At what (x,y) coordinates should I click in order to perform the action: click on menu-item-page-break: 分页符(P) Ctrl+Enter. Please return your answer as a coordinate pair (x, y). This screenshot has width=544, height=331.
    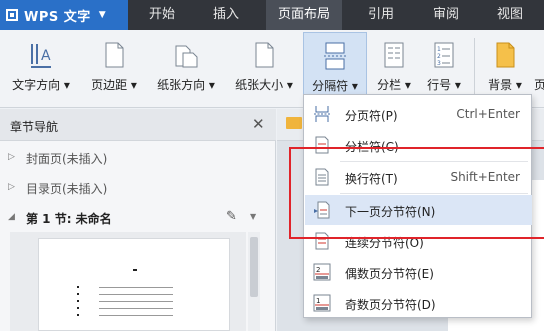
    Looking at the image, I should click on (418, 114).